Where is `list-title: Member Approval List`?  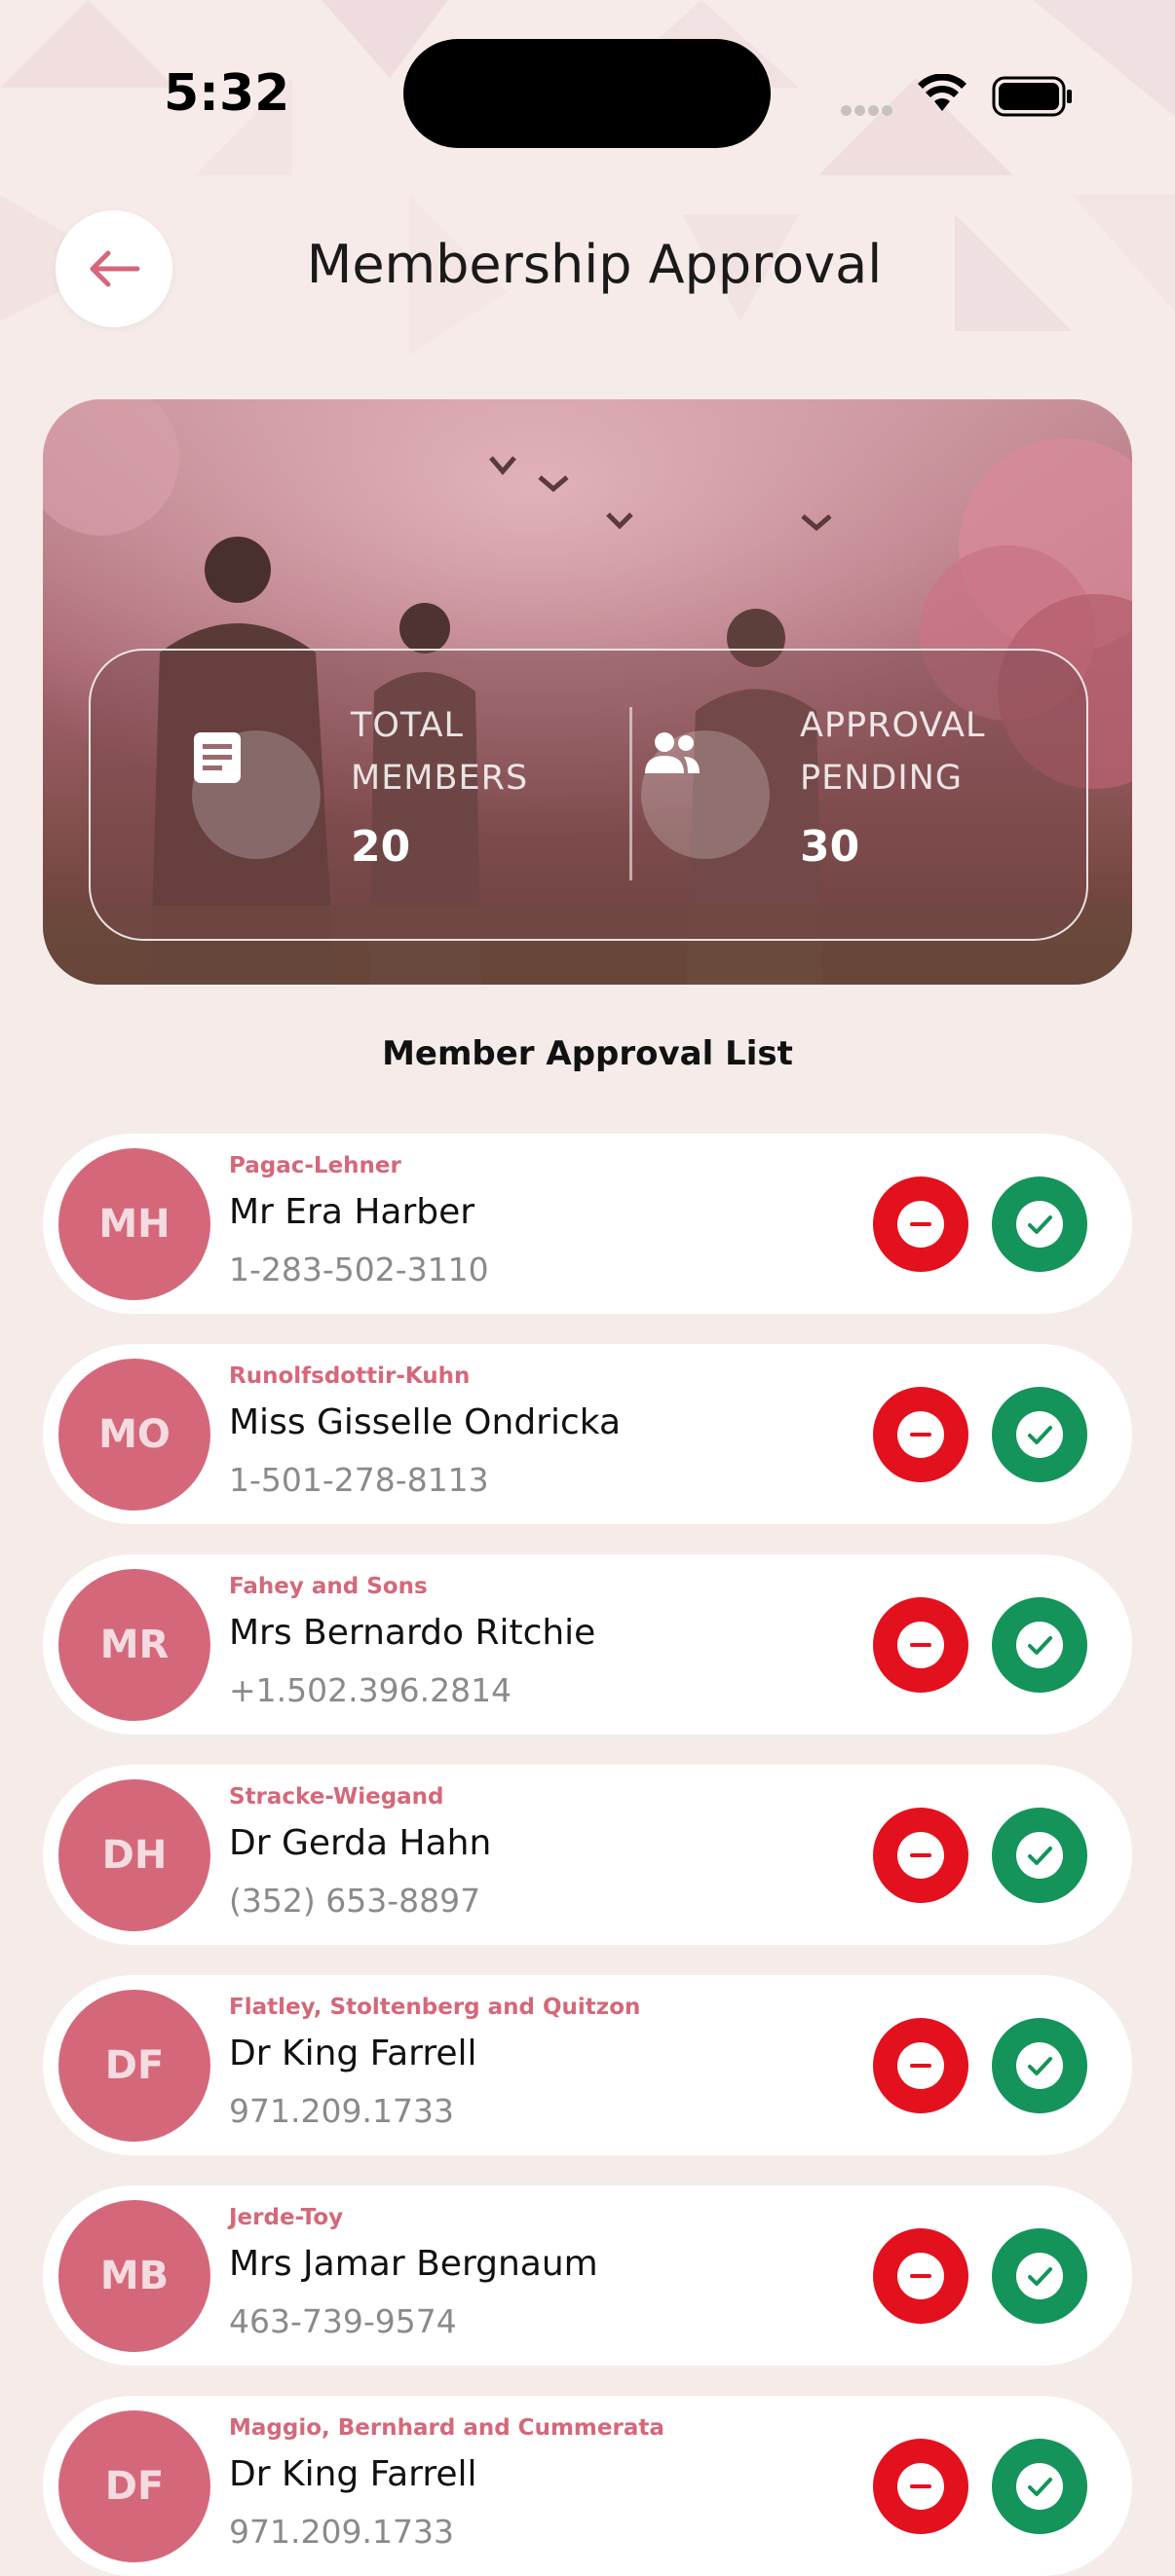
list-title: Member Approval List is located at coordinates (587, 1053).